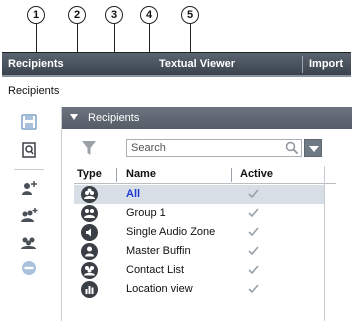 Image resolution: width=353 pixels, height=321 pixels. I want to click on save-icon, so click(29, 122).